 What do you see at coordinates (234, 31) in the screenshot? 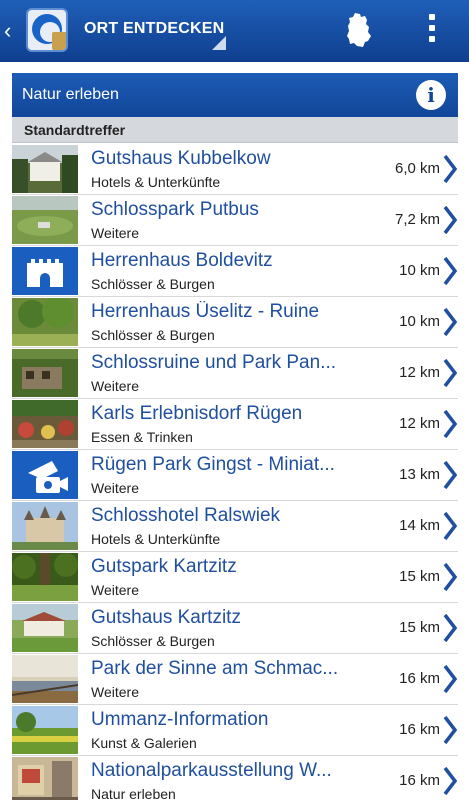
I see `action-bar: ‹ ORT ENTDECKEN` at bounding box center [234, 31].